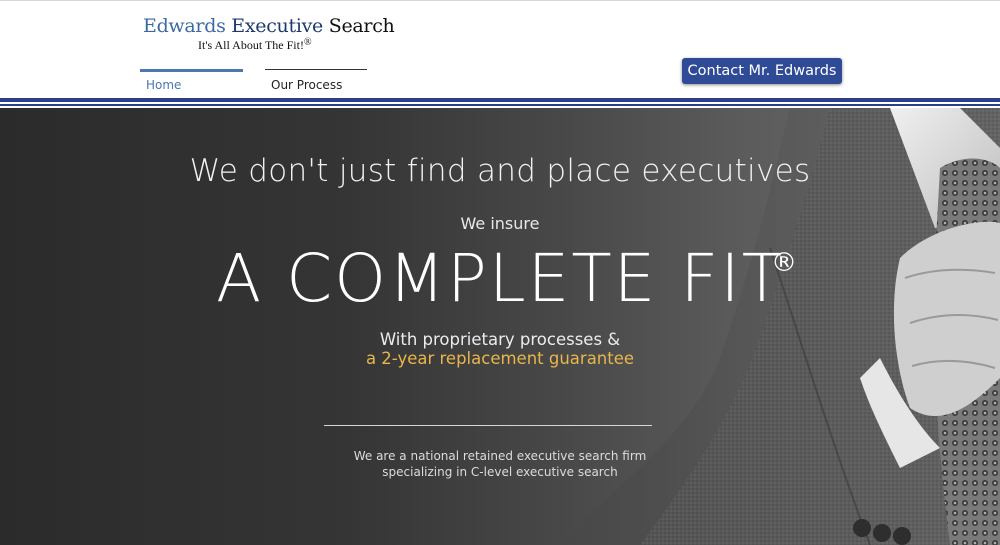 The width and height of the screenshot is (1000, 545). Describe the element at coordinates (500, 472) in the screenshot. I see `hero-description-line: specializing in C-level executive search` at that location.